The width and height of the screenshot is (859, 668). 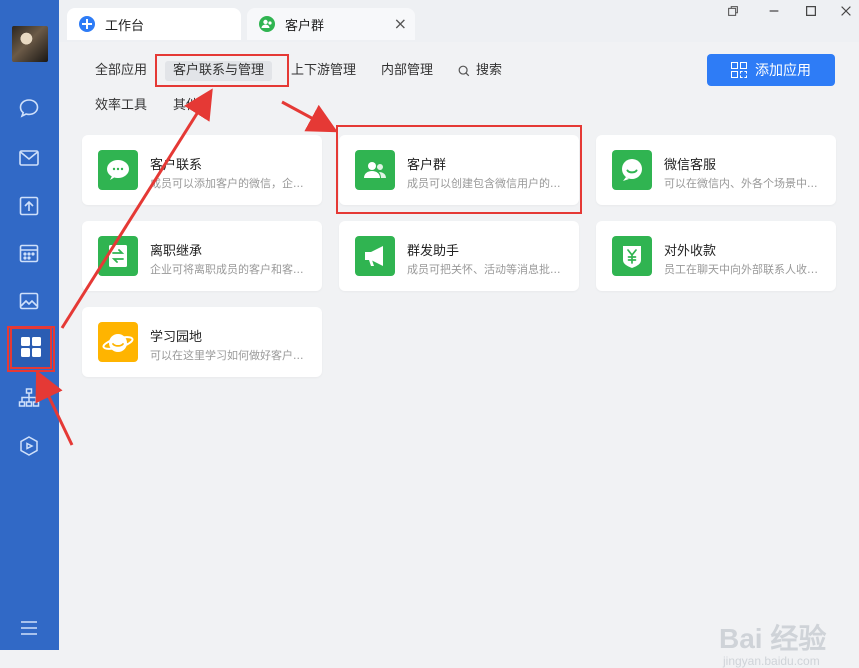 I want to click on customer-group-tab-icon, so click(x=267, y=24).